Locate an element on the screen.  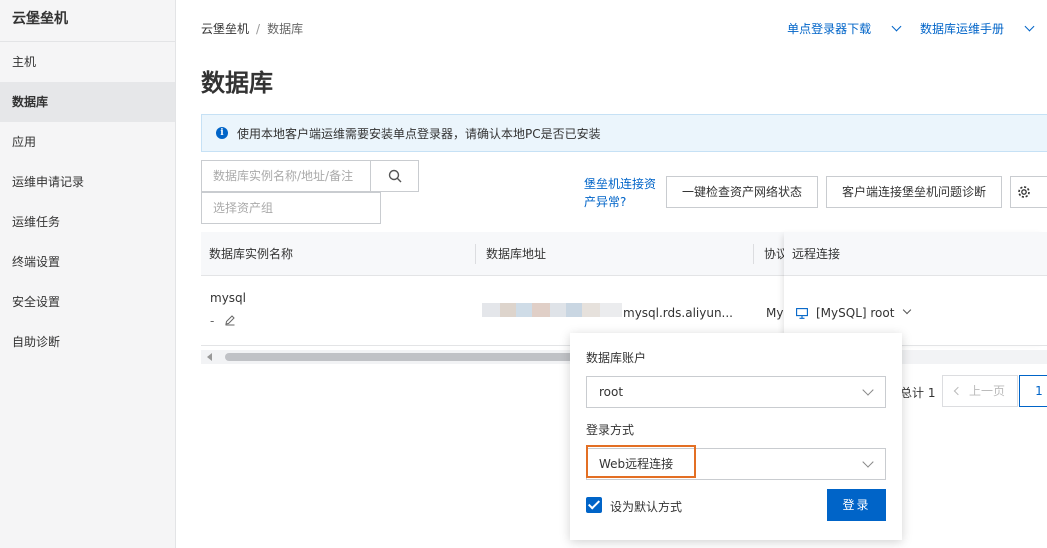
remote-connect-column: 远程连接 [MySQL] root is located at coordinates (915, 289).